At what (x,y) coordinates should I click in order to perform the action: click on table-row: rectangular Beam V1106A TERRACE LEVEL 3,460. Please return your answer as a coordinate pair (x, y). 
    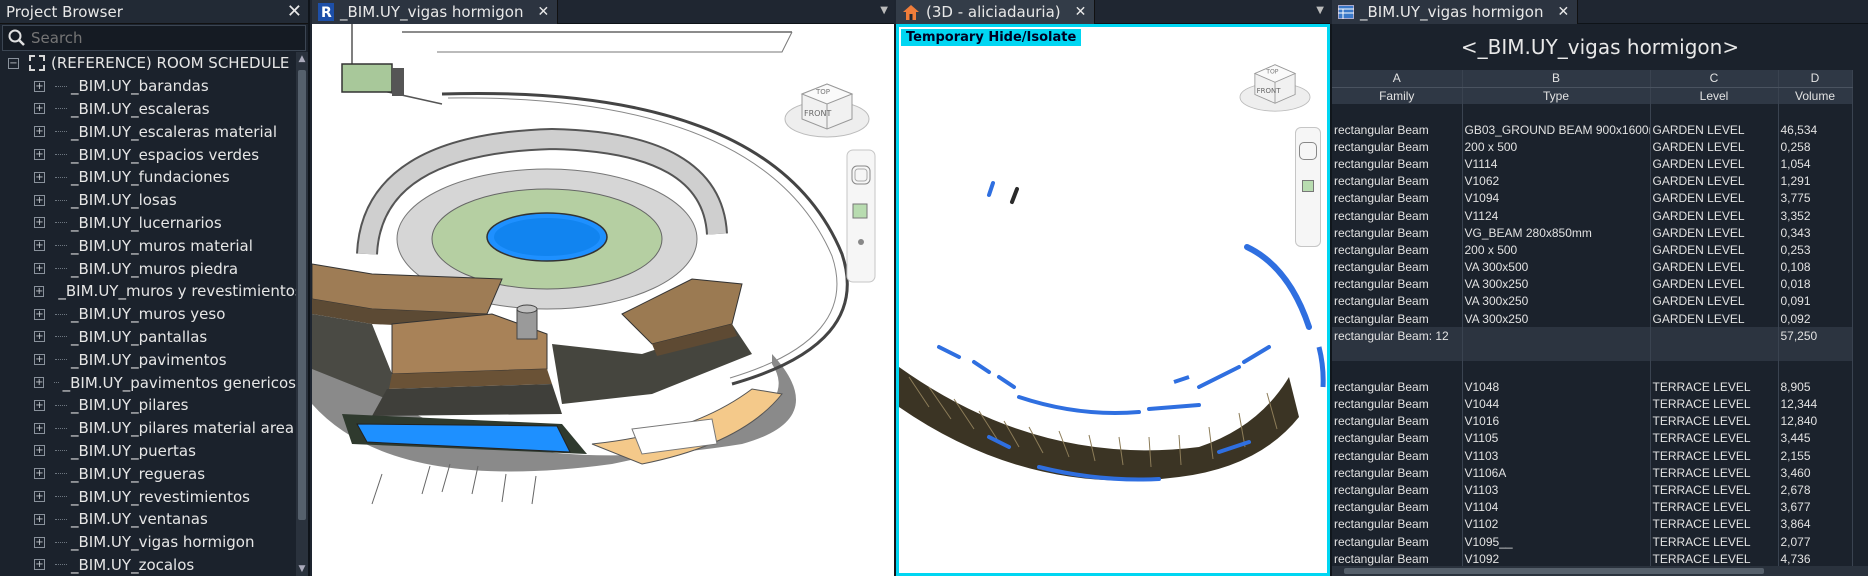
    Looking at the image, I should click on (1592, 473).